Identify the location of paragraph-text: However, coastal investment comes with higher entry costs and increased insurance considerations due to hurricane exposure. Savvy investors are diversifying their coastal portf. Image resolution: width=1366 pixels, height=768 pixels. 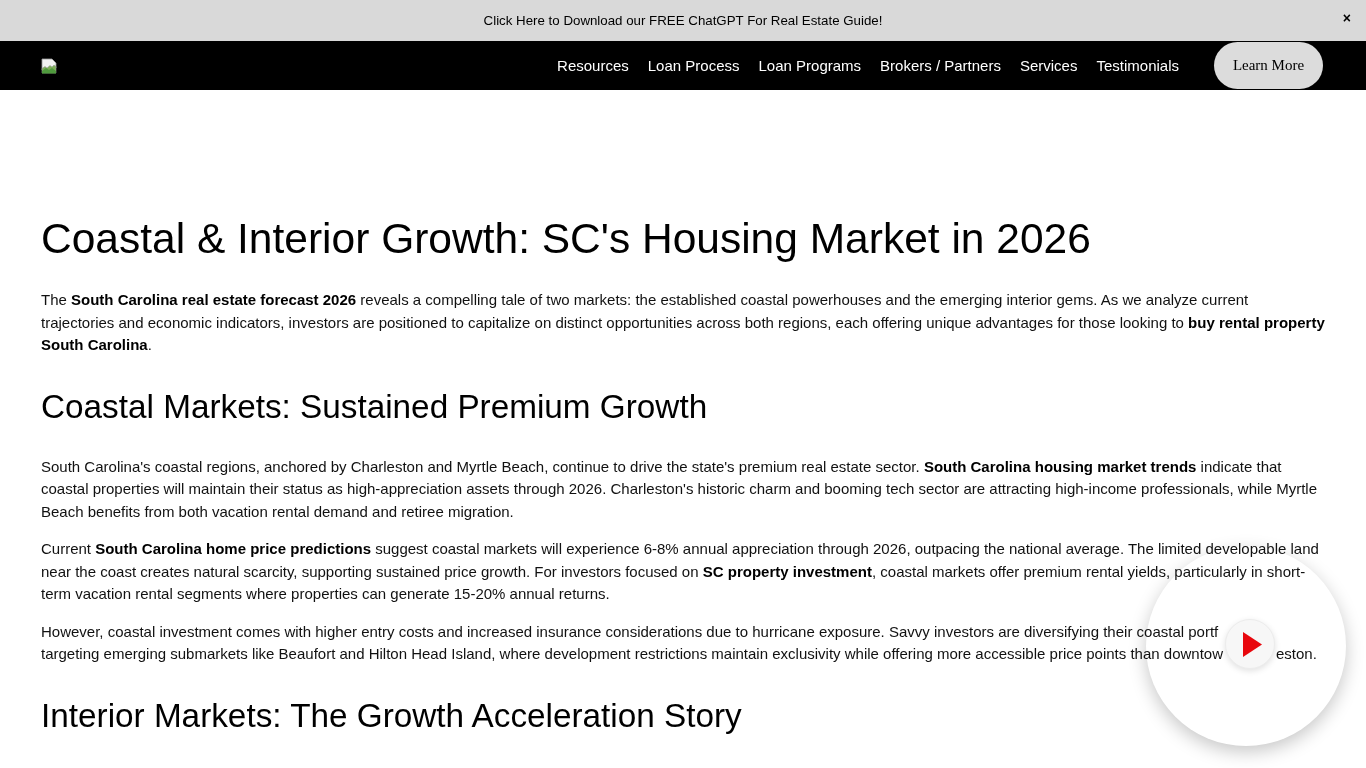
(630, 631).